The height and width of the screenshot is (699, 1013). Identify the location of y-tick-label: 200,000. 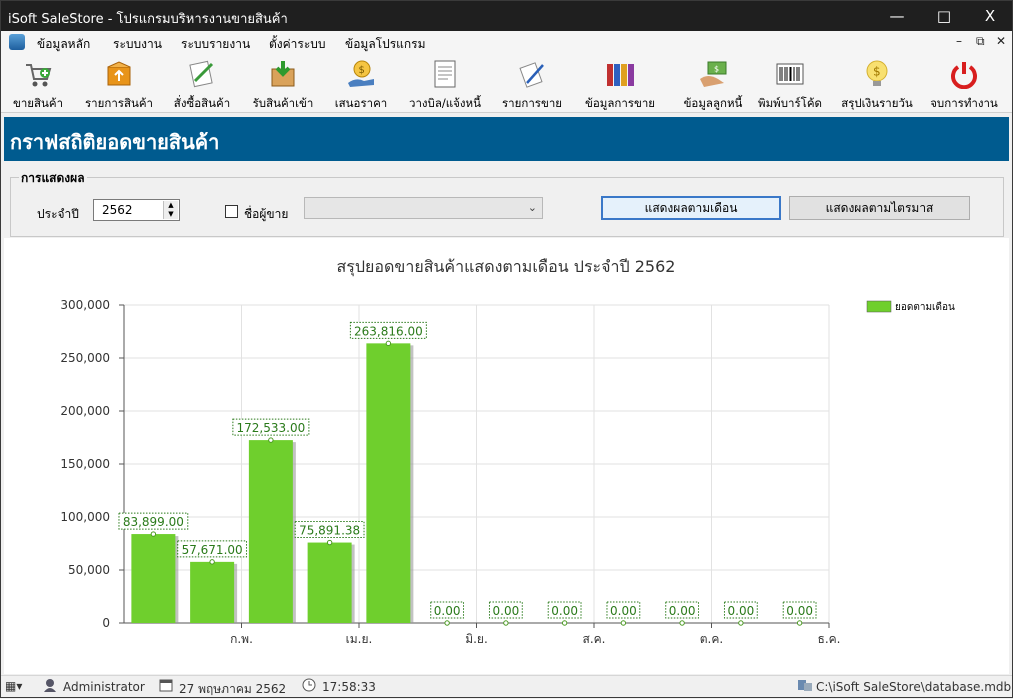
(85, 411).